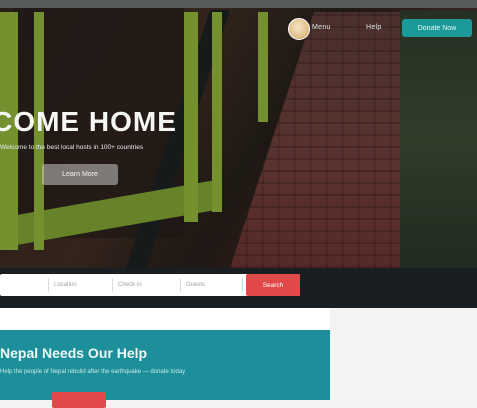 The image size is (477, 408). I want to click on hero-cta-button: Learn More, so click(80, 174).